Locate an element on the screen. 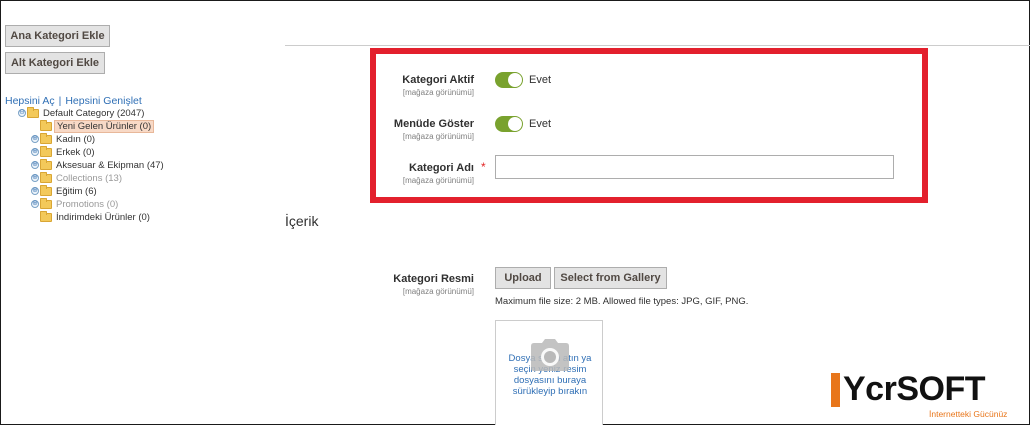 The width and height of the screenshot is (1030, 425). tree-node-default-category: ⊖ Default Category (2047) is located at coordinates (82, 112).